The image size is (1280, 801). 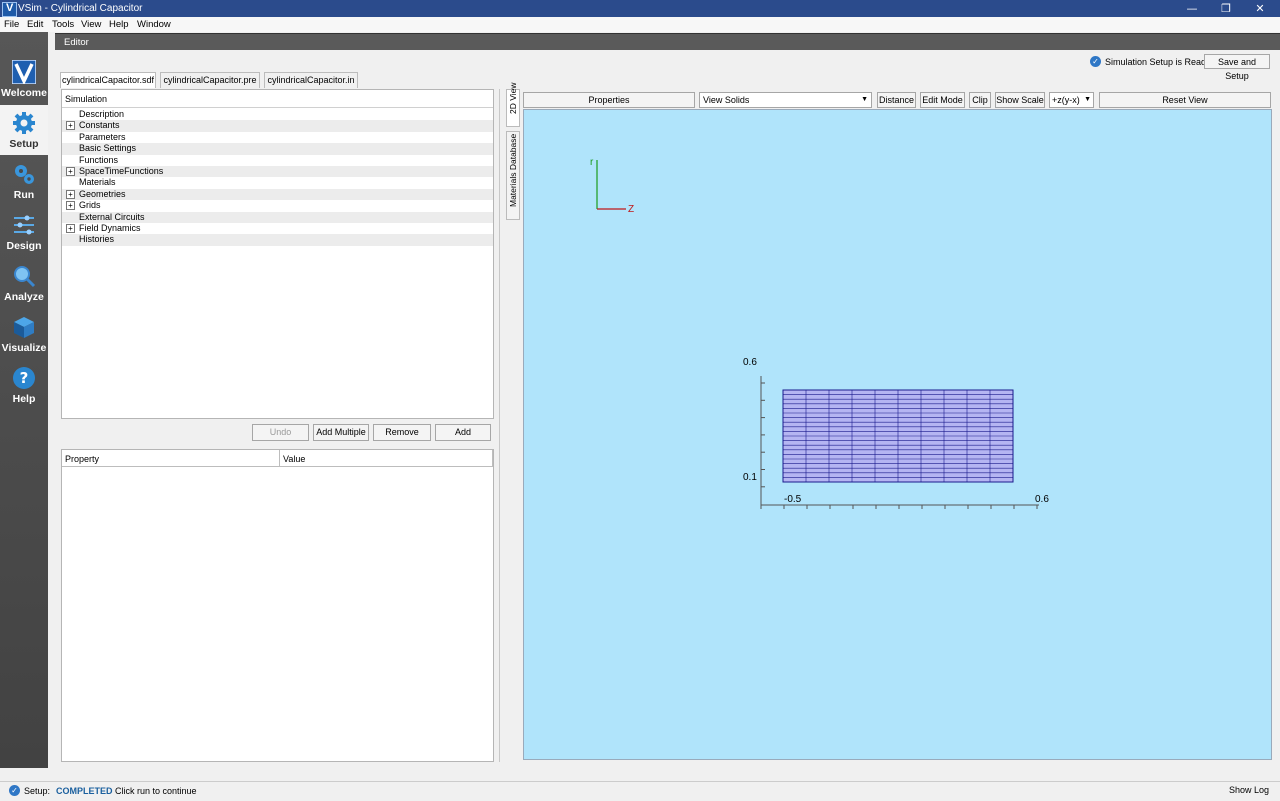 I want to click on dock-label: Visualize, so click(x=24, y=348).